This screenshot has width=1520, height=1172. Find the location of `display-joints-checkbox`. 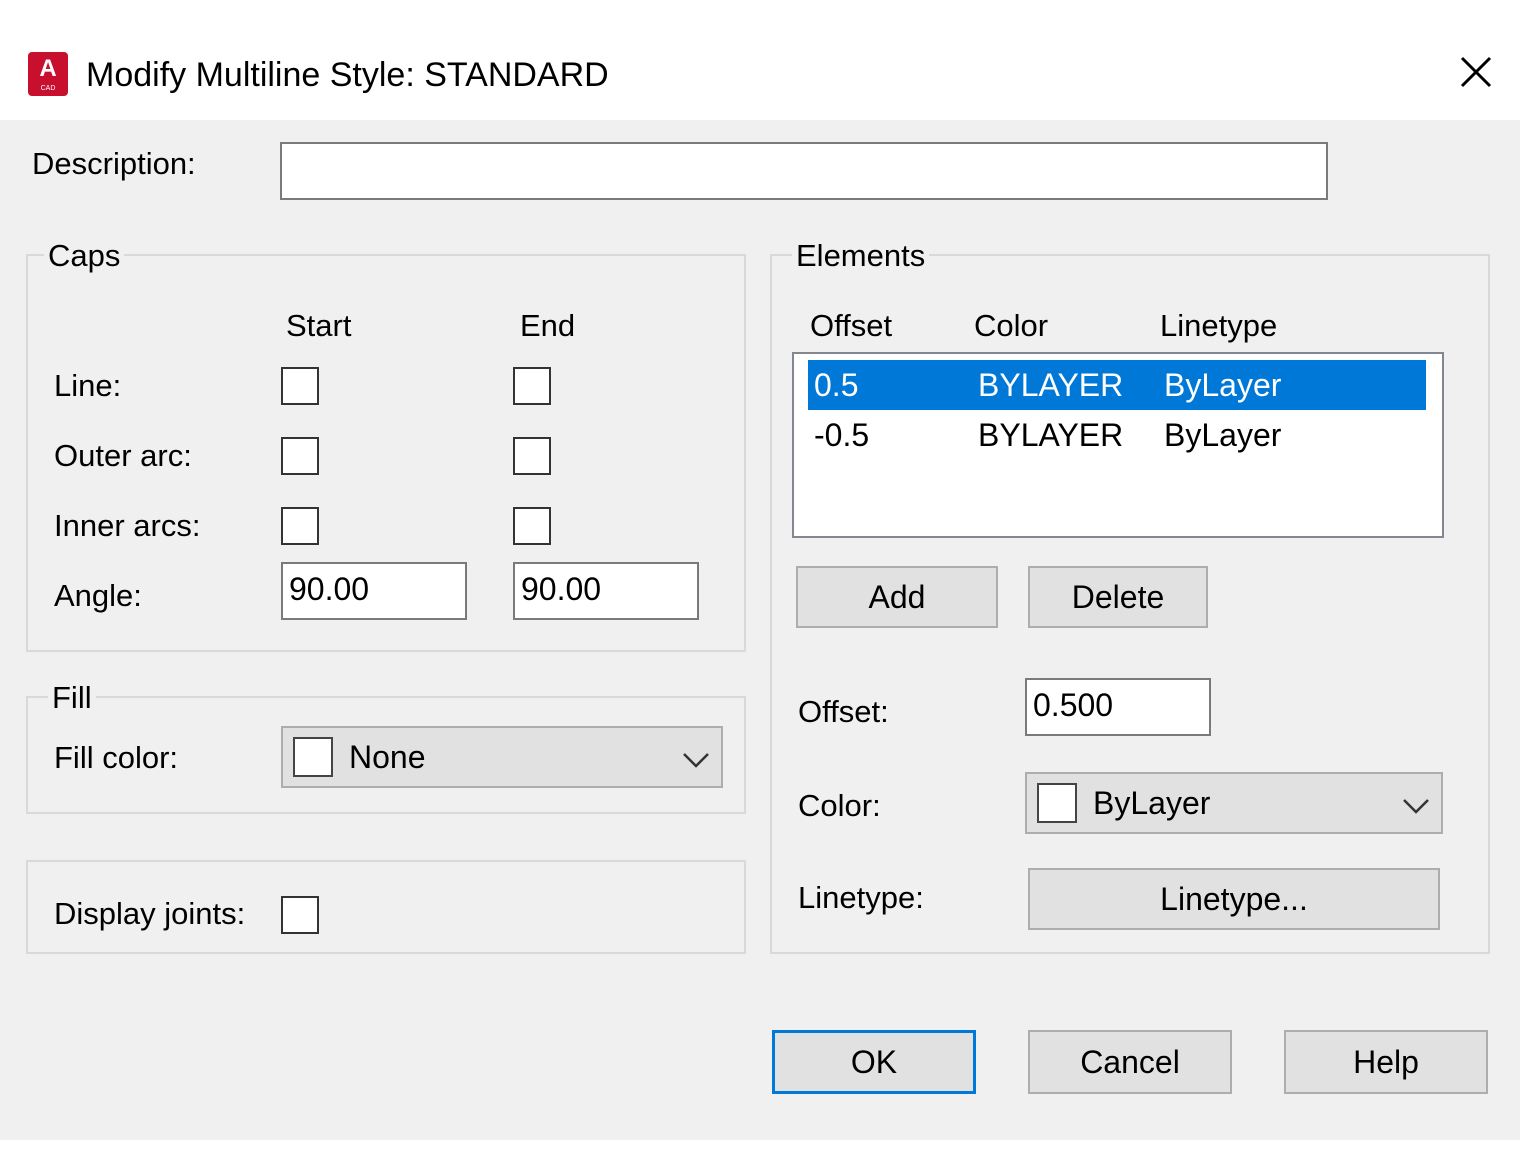

display-joints-checkbox is located at coordinates (300, 915).